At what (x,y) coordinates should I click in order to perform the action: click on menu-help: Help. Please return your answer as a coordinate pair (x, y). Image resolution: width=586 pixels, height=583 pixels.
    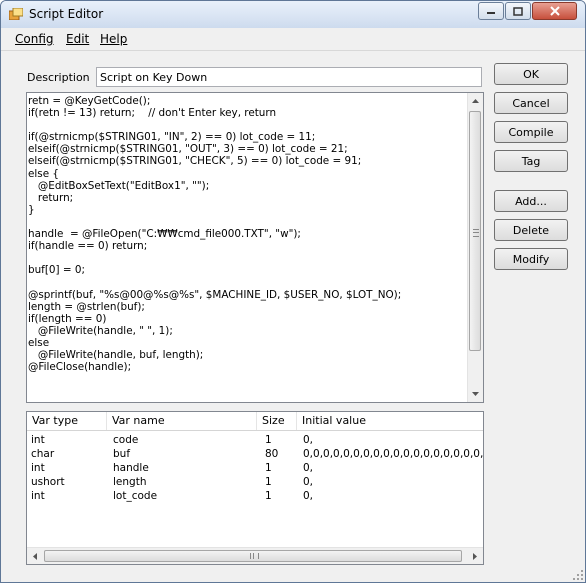
    Looking at the image, I should click on (113, 39).